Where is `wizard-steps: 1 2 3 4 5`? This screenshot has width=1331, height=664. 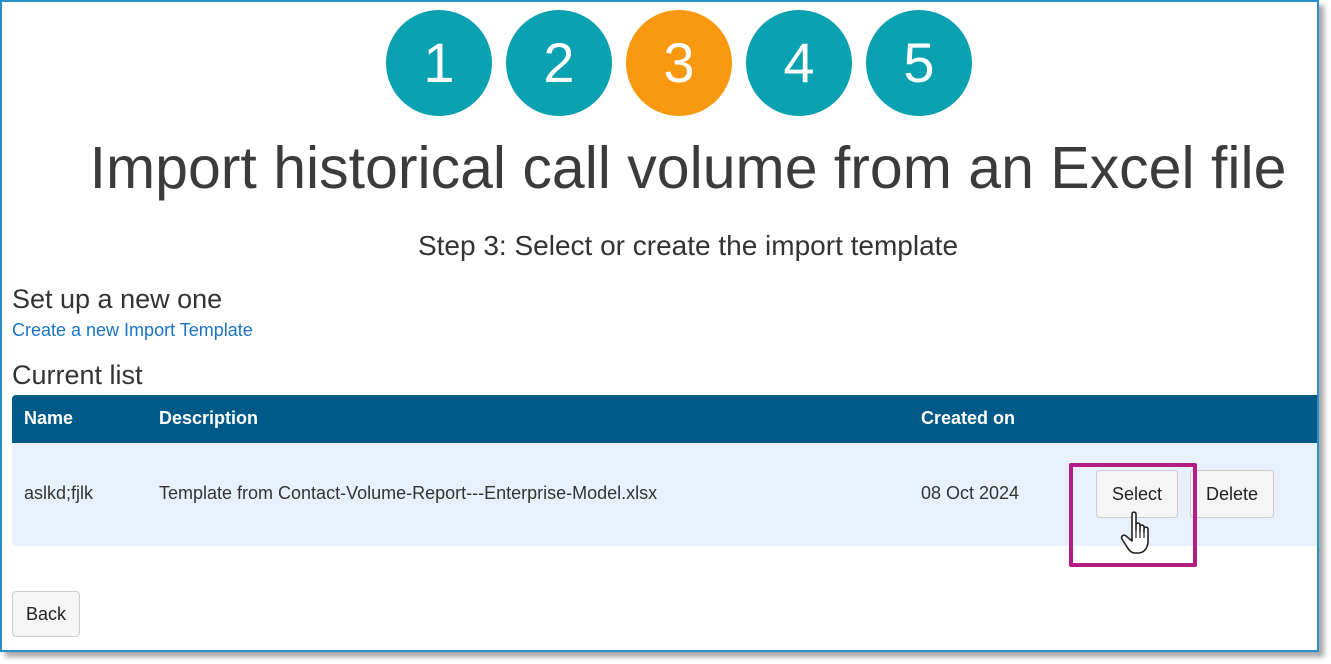
wizard-steps: 1 2 3 4 5 is located at coordinates (681, 63).